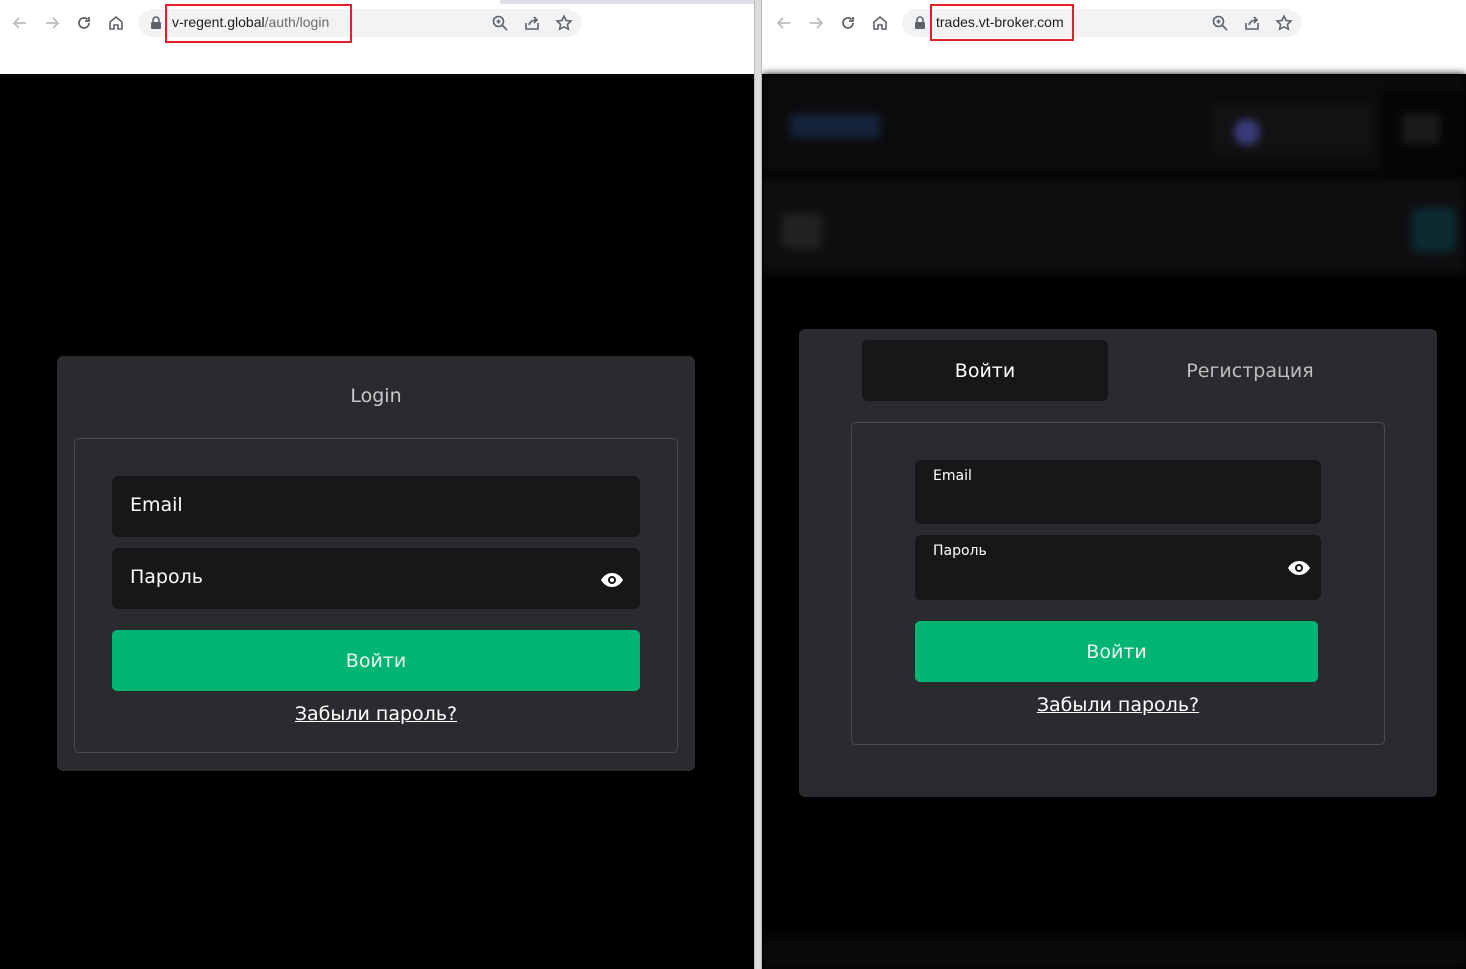 Image resolution: width=1466 pixels, height=969 pixels. I want to click on browser-toolbar: v-regent.global/auth/login, so click(377, 37).